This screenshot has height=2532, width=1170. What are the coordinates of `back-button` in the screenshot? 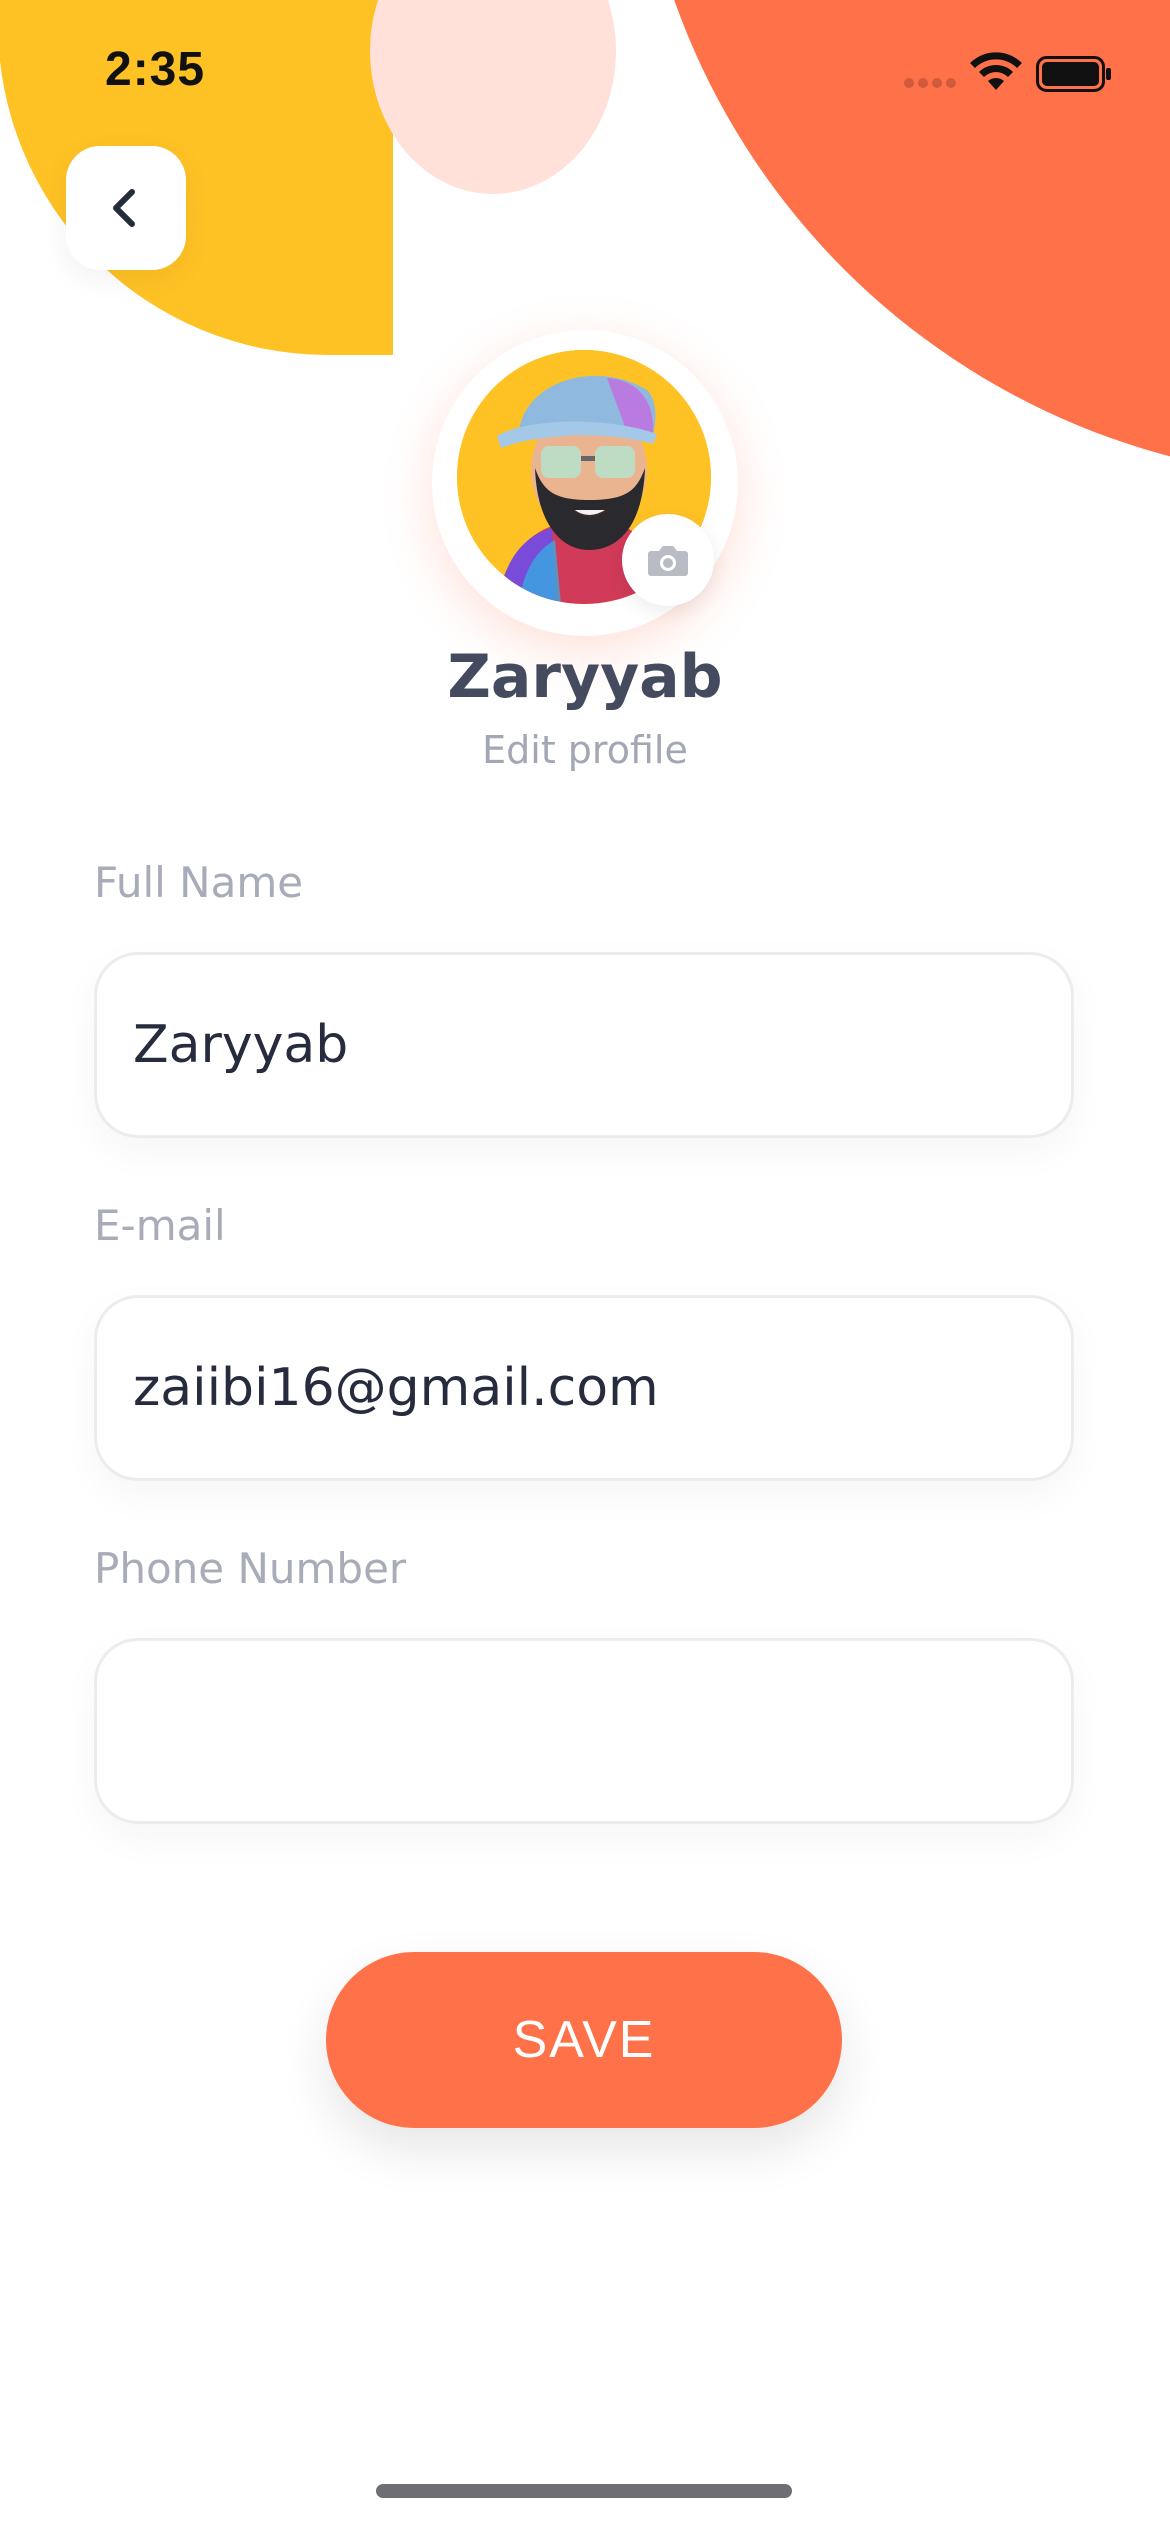 It's located at (126, 208).